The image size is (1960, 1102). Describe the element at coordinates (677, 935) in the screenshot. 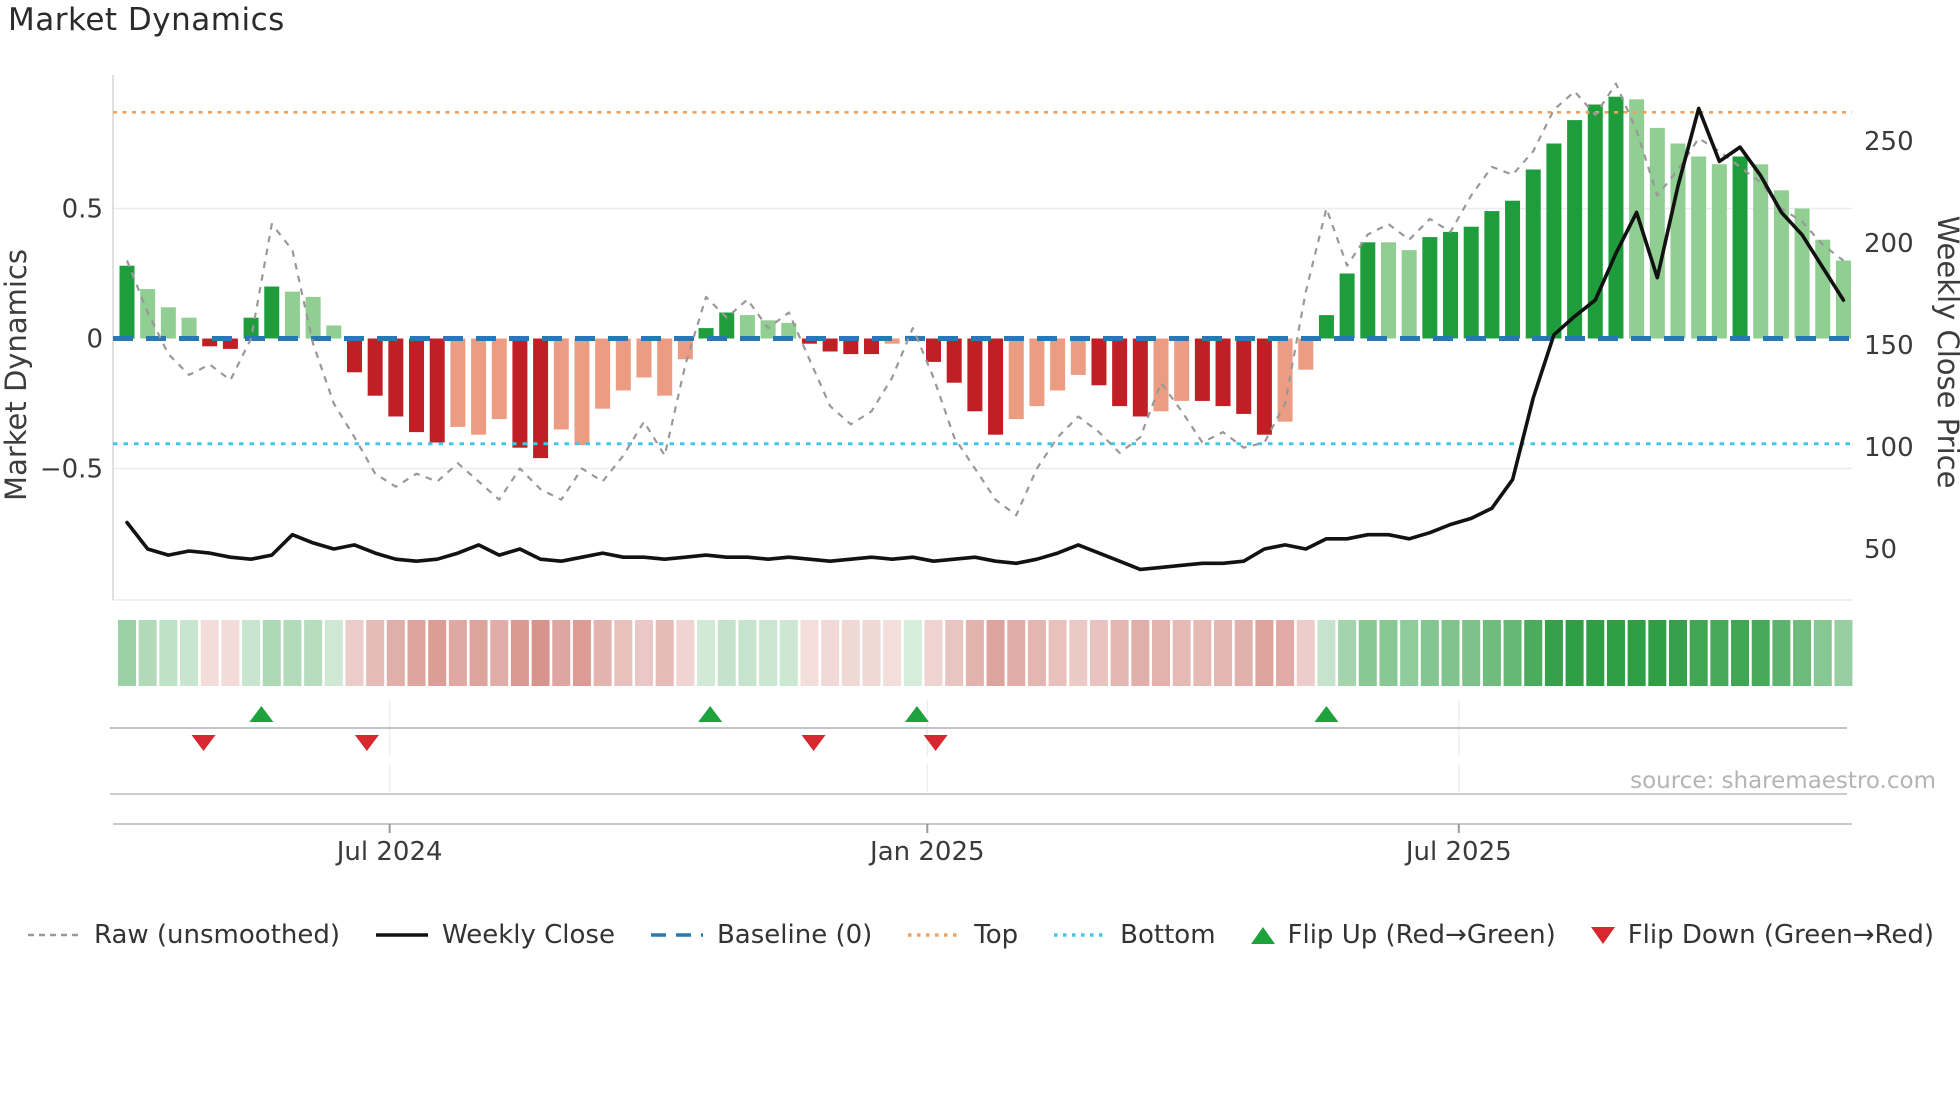

I see `legend-baseline-icon` at that location.